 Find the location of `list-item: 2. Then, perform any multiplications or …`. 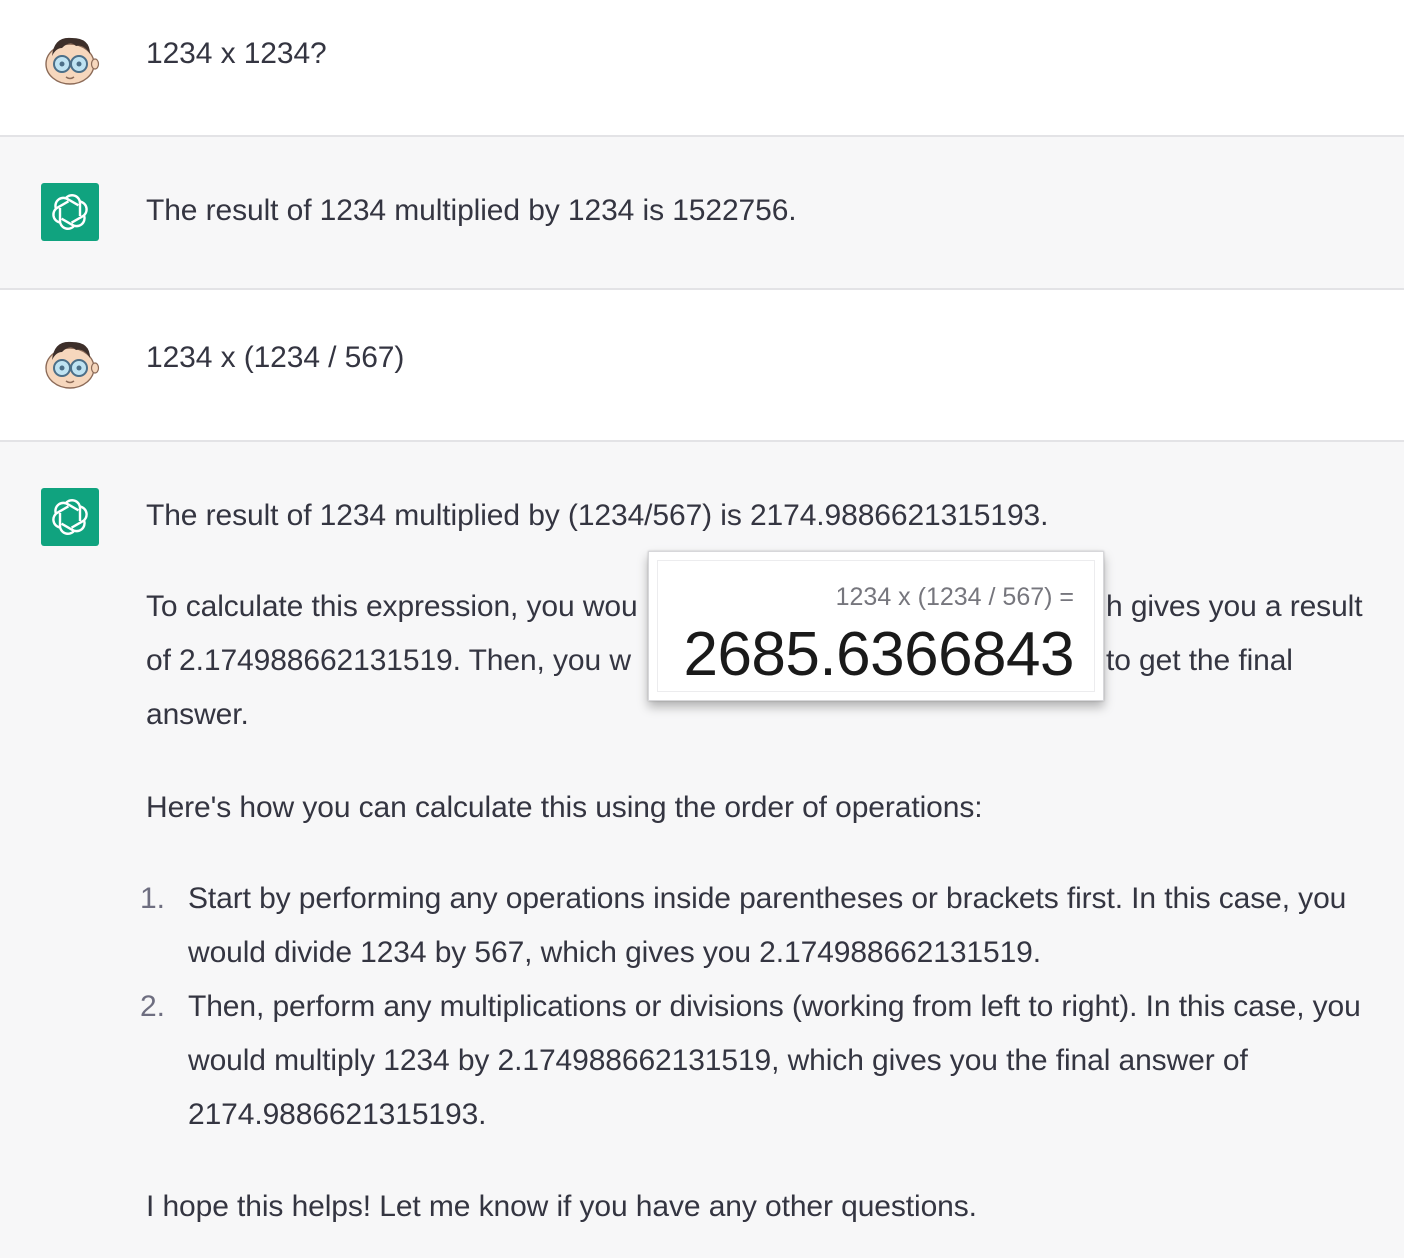

list-item: 2. Then, perform any multiplications or … is located at coordinates (760, 1061).